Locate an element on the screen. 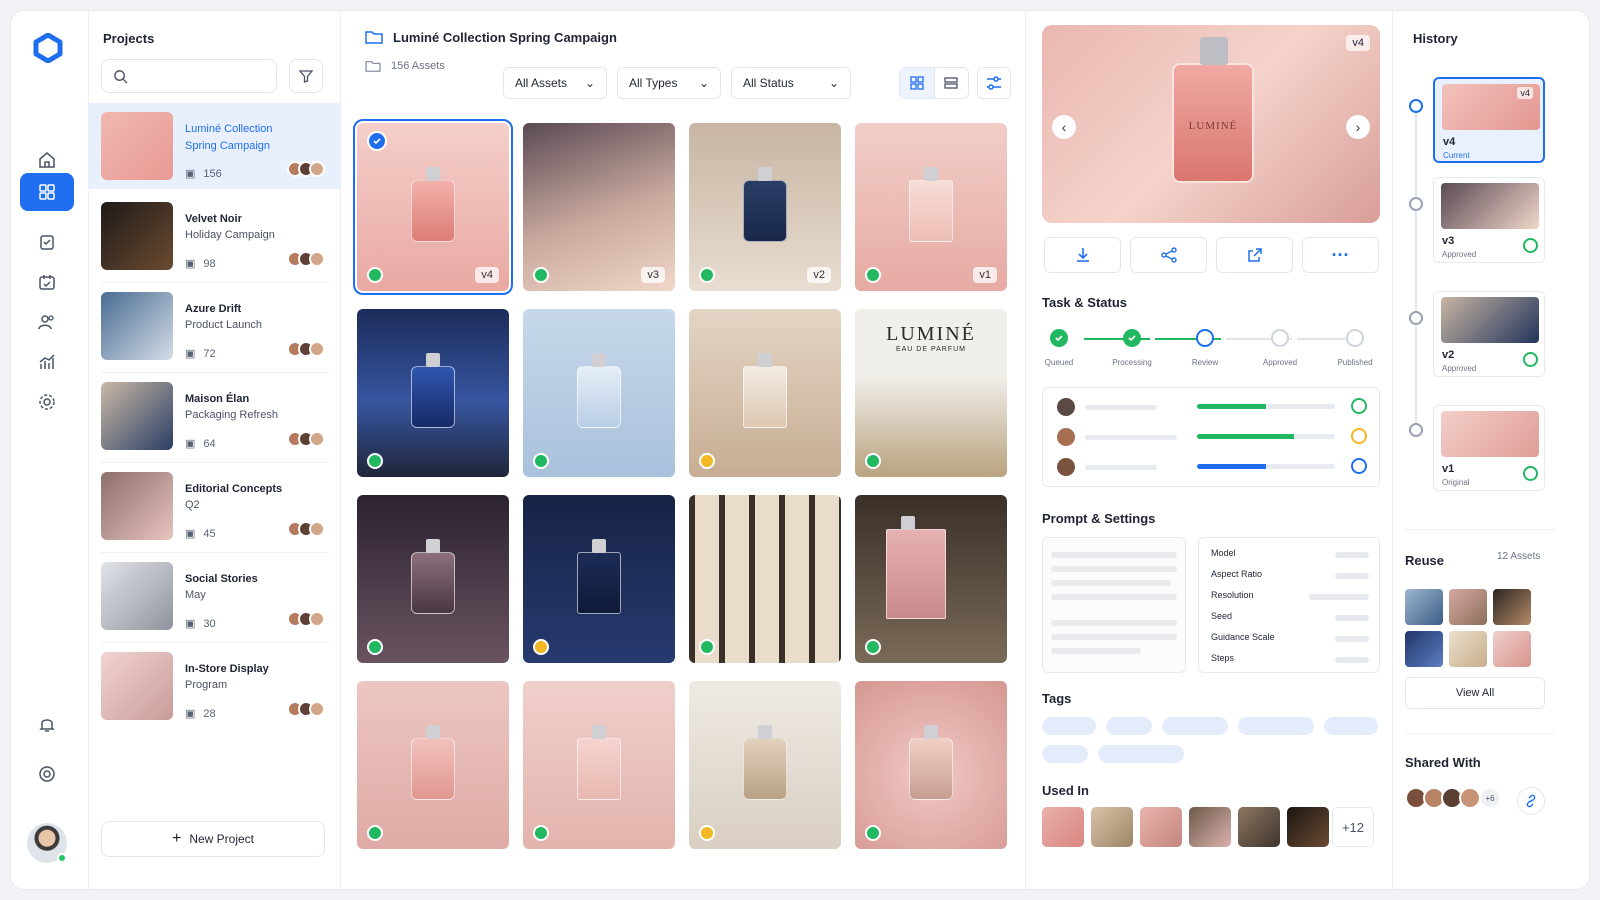 The height and width of the screenshot is (900, 1600). analytics-icon is located at coordinates (47, 362).